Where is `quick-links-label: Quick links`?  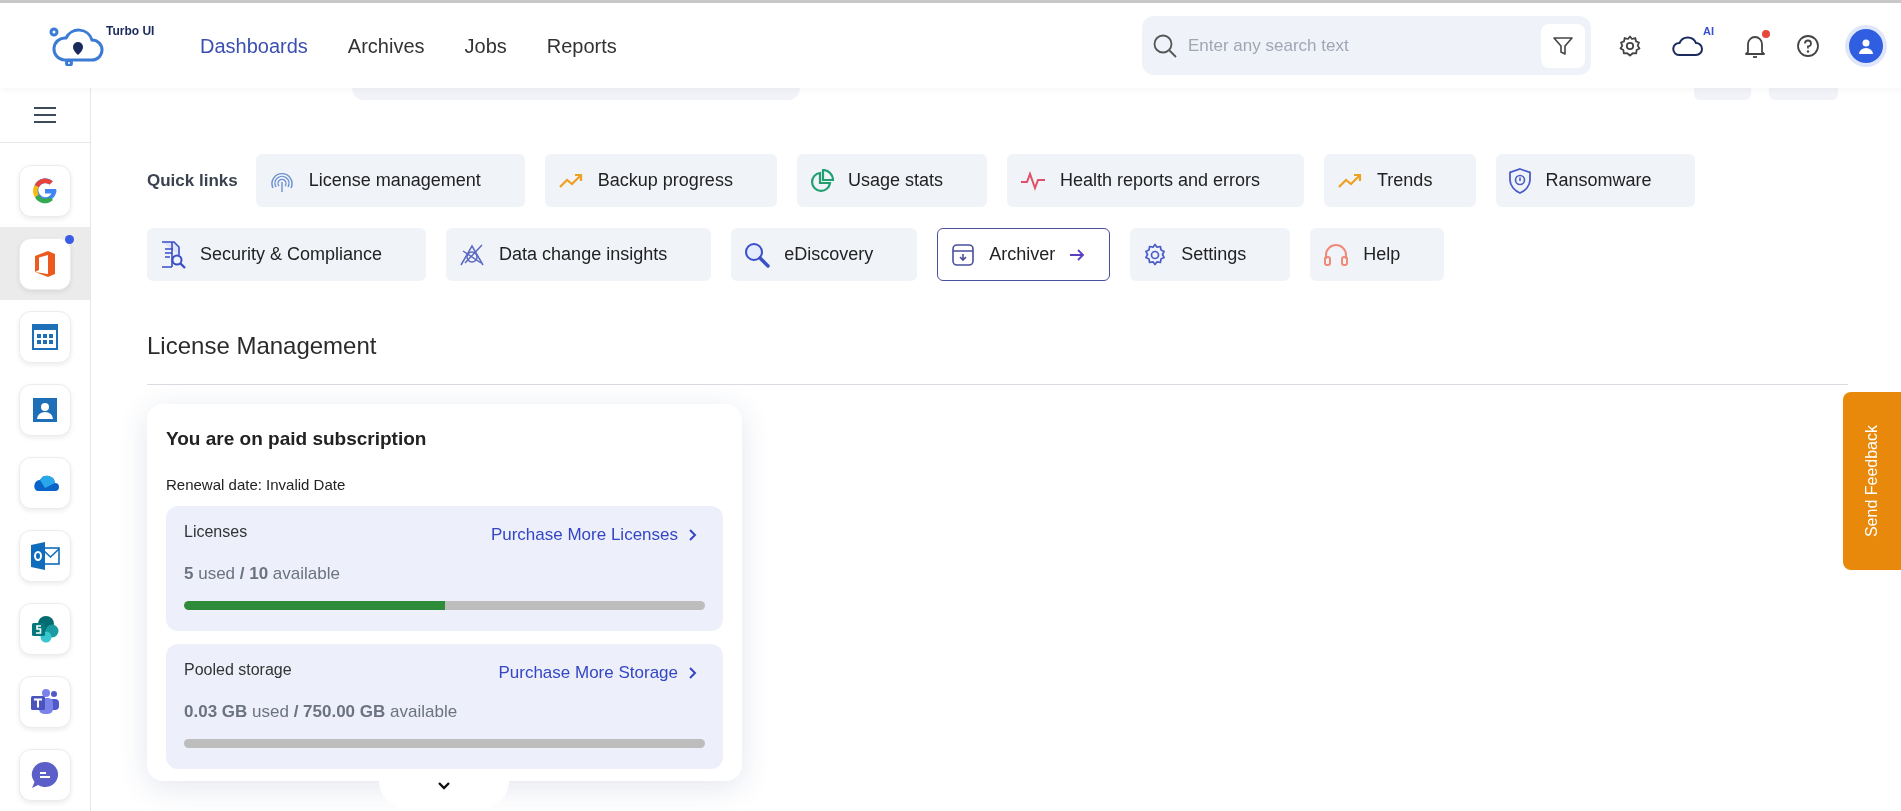 quick-links-label: Quick links is located at coordinates (192, 180).